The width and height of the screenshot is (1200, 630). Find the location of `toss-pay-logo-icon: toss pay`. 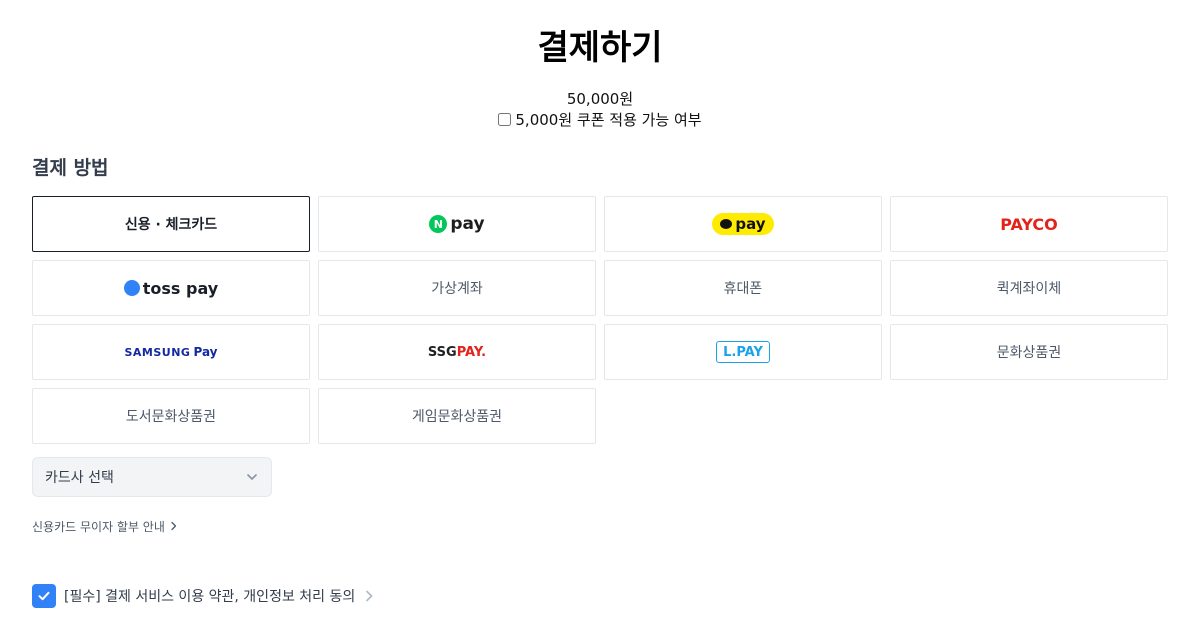

toss-pay-logo-icon: toss pay is located at coordinates (170, 288).